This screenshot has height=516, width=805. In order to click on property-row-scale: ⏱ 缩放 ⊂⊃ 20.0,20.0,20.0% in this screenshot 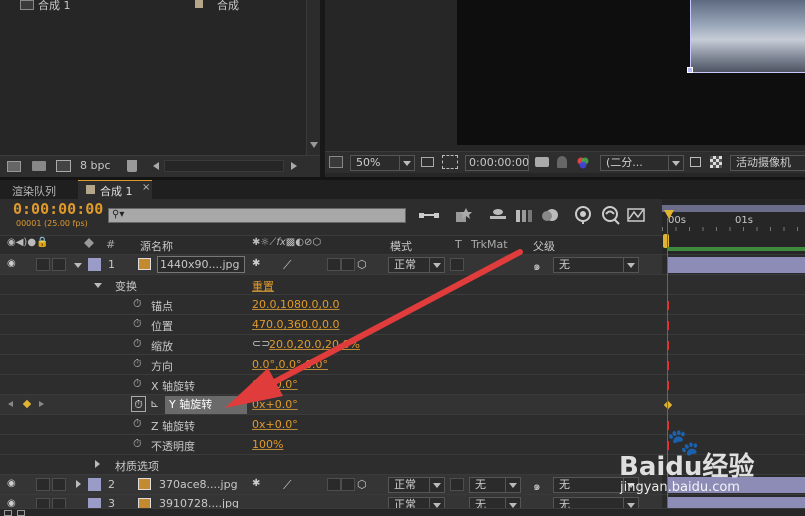, I will do `click(331, 344)`.